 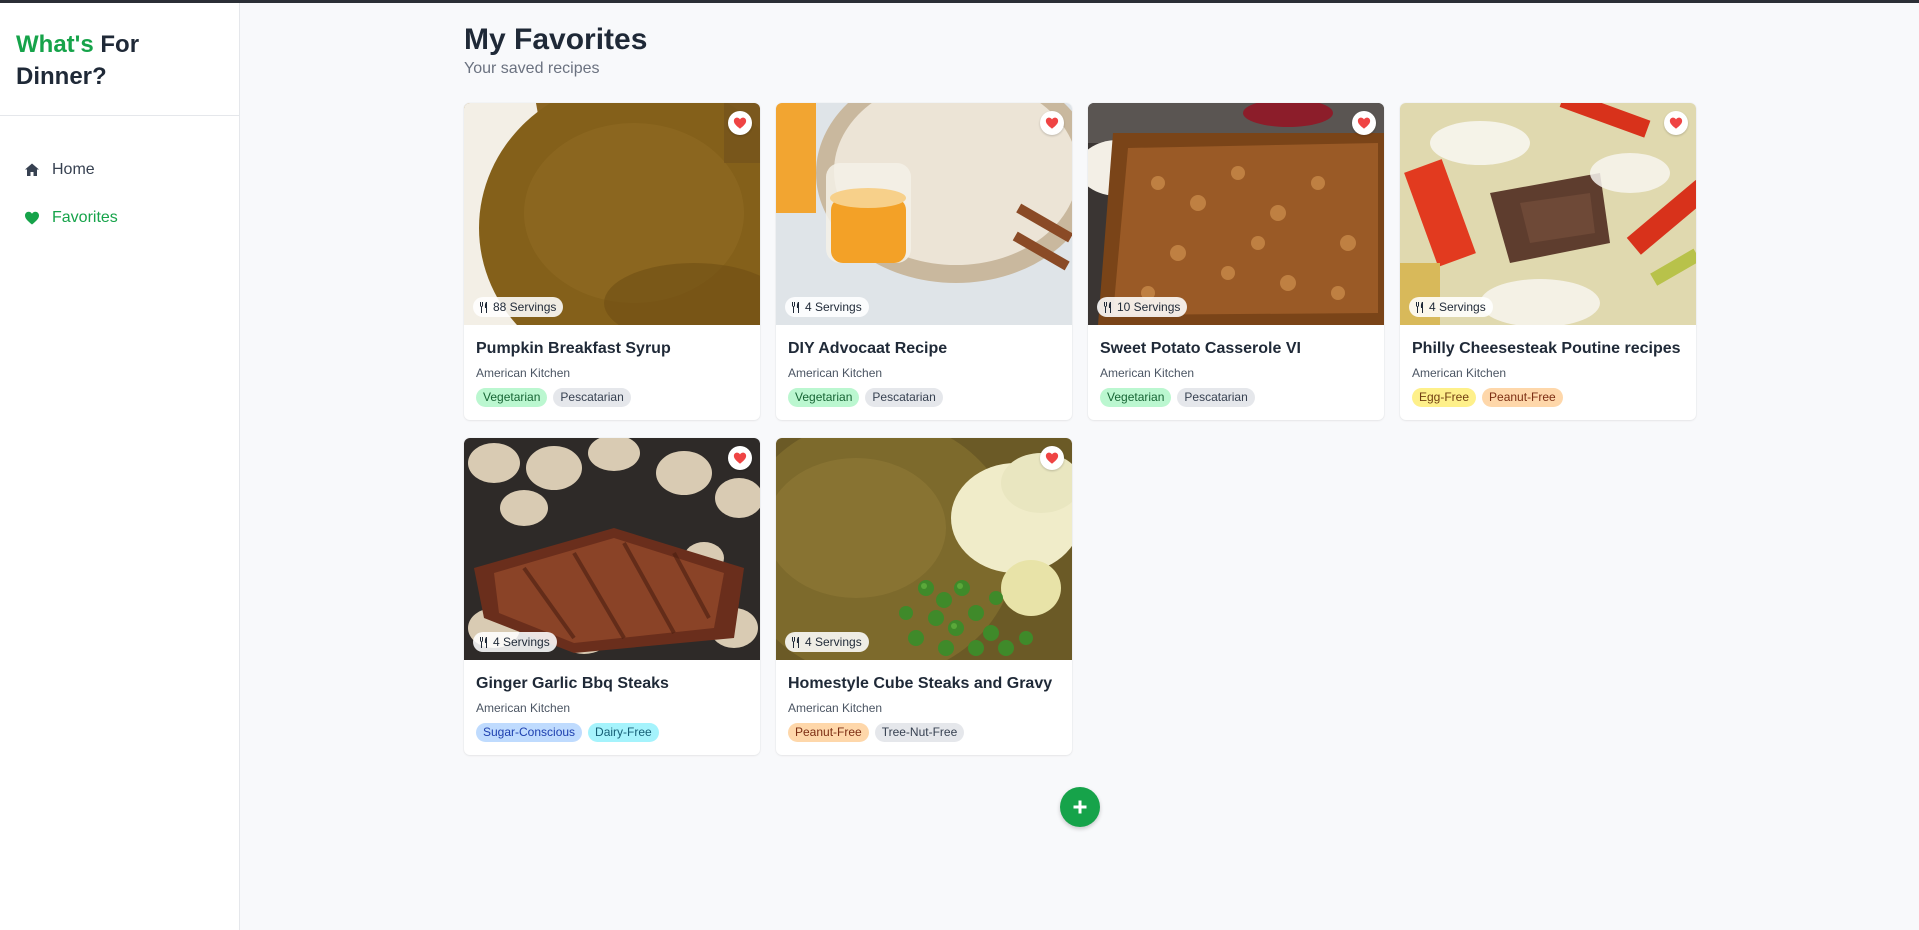 What do you see at coordinates (85, 217) in the screenshot?
I see `sidebar-item-label: Favorites` at bounding box center [85, 217].